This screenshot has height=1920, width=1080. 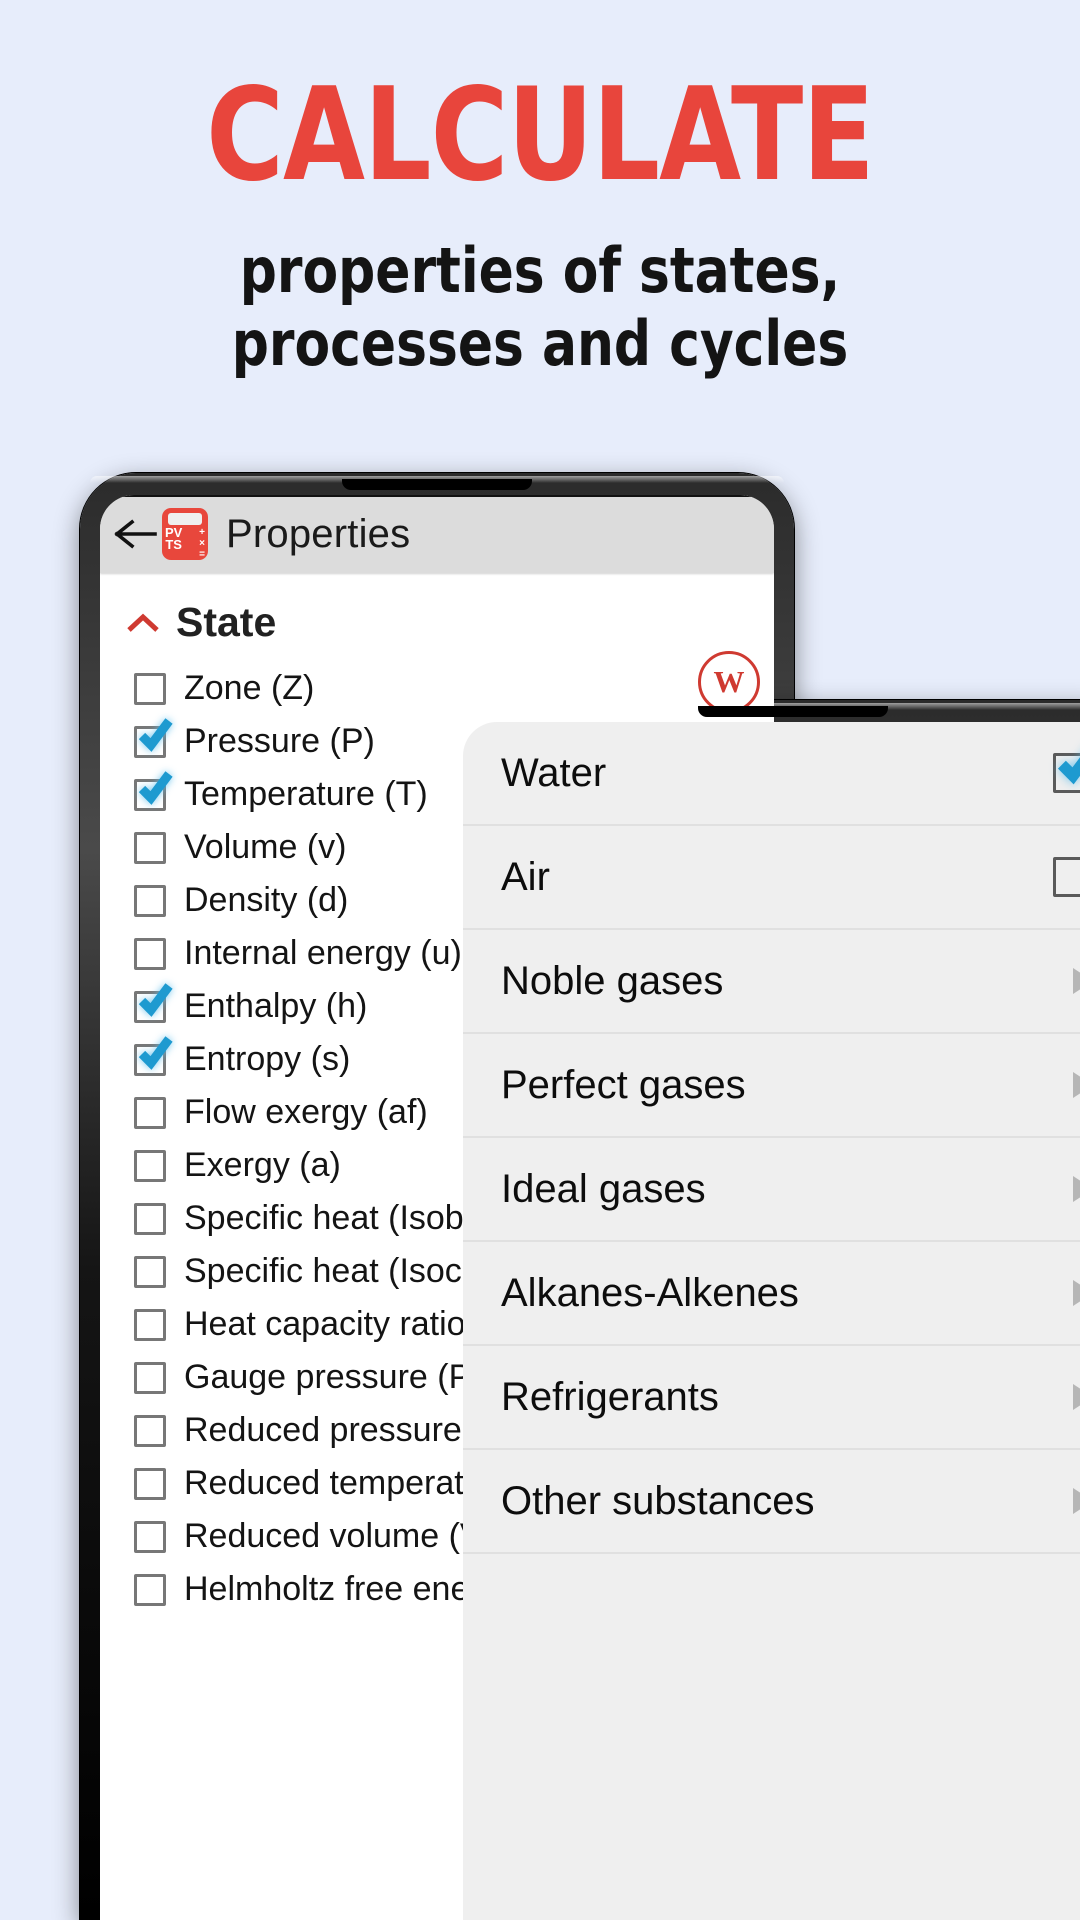 I want to click on wikipedia-icon: W, so click(x=729, y=682).